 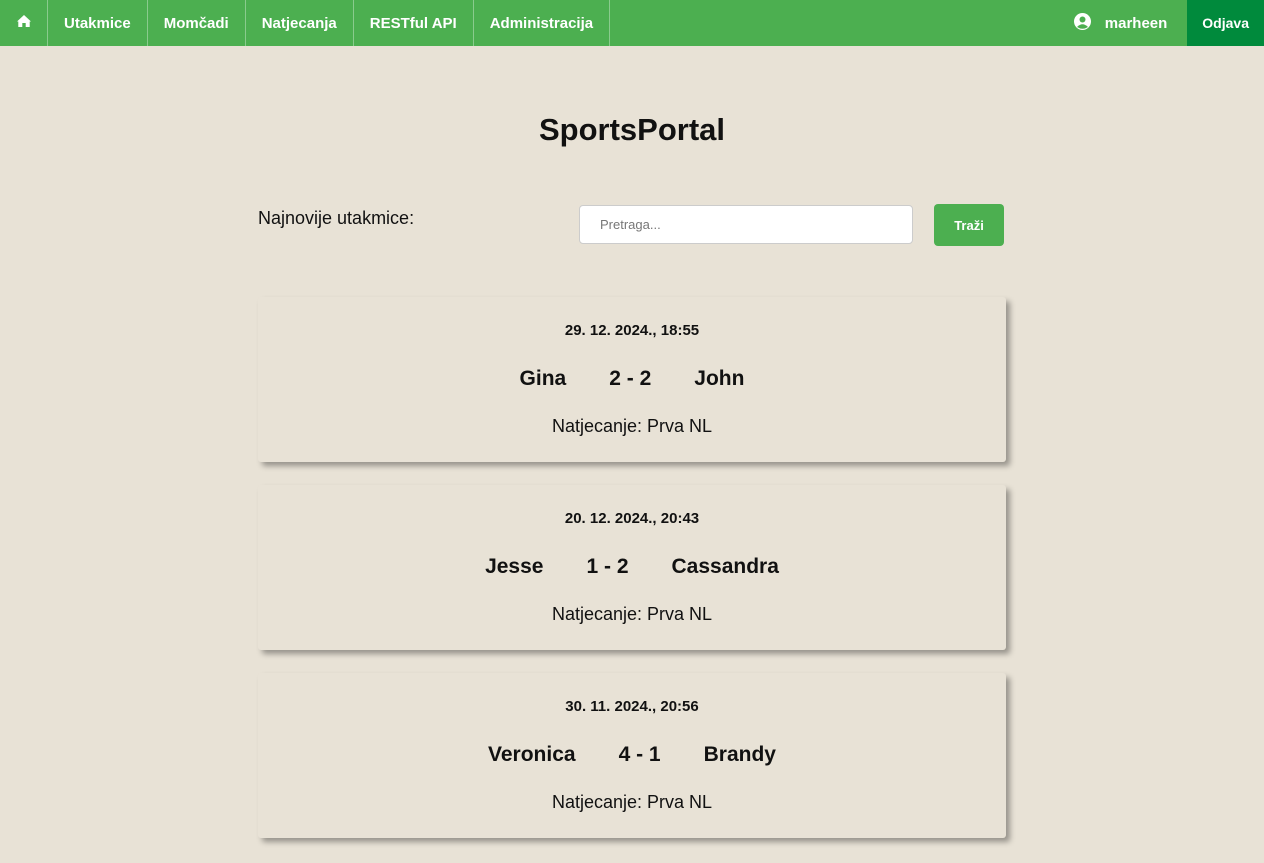 What do you see at coordinates (543, 378) in the screenshot?
I see `home-team: Gina` at bounding box center [543, 378].